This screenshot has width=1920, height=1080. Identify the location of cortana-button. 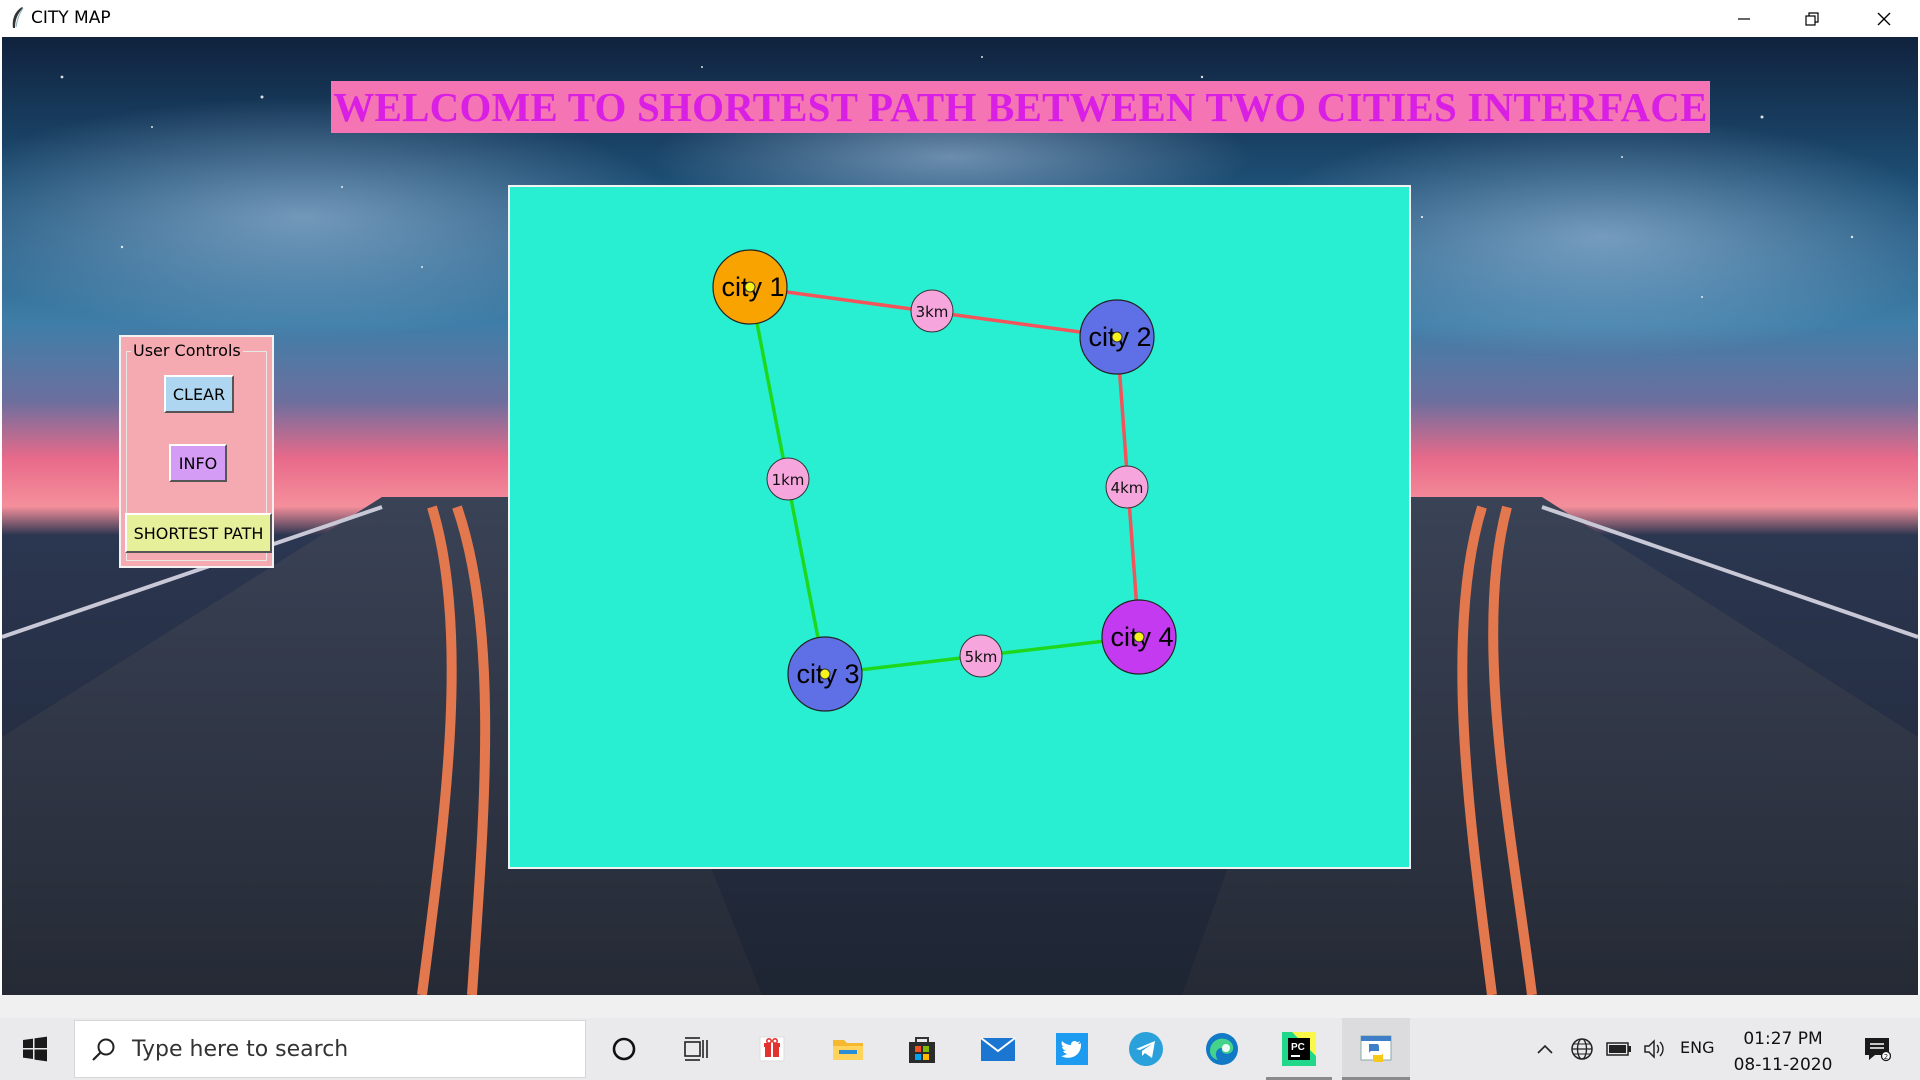
(624, 1049).